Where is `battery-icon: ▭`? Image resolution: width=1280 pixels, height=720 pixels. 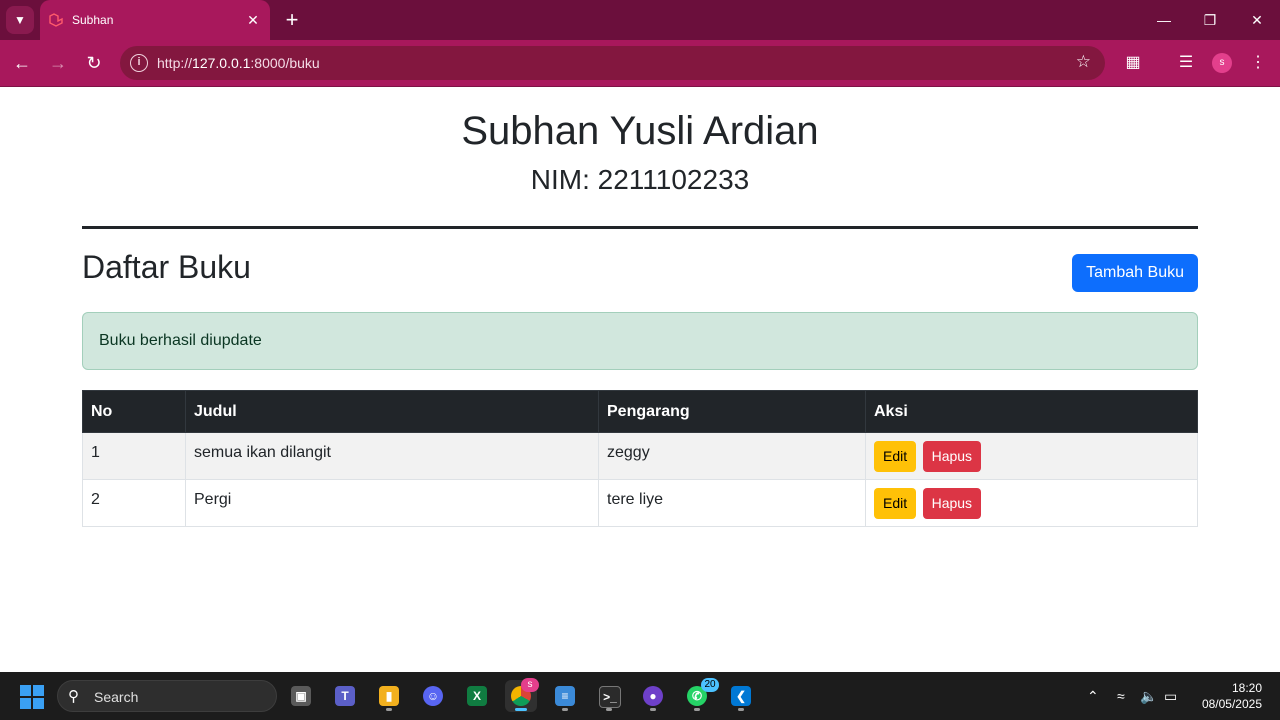 battery-icon: ▭ is located at coordinates (1170, 696).